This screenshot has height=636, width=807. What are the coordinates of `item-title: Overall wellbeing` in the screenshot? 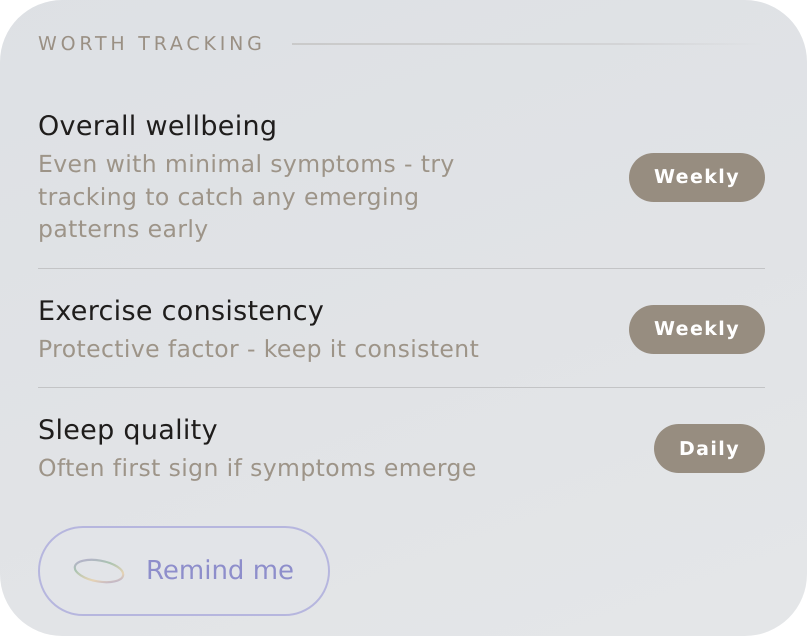 It's located at (158, 127).